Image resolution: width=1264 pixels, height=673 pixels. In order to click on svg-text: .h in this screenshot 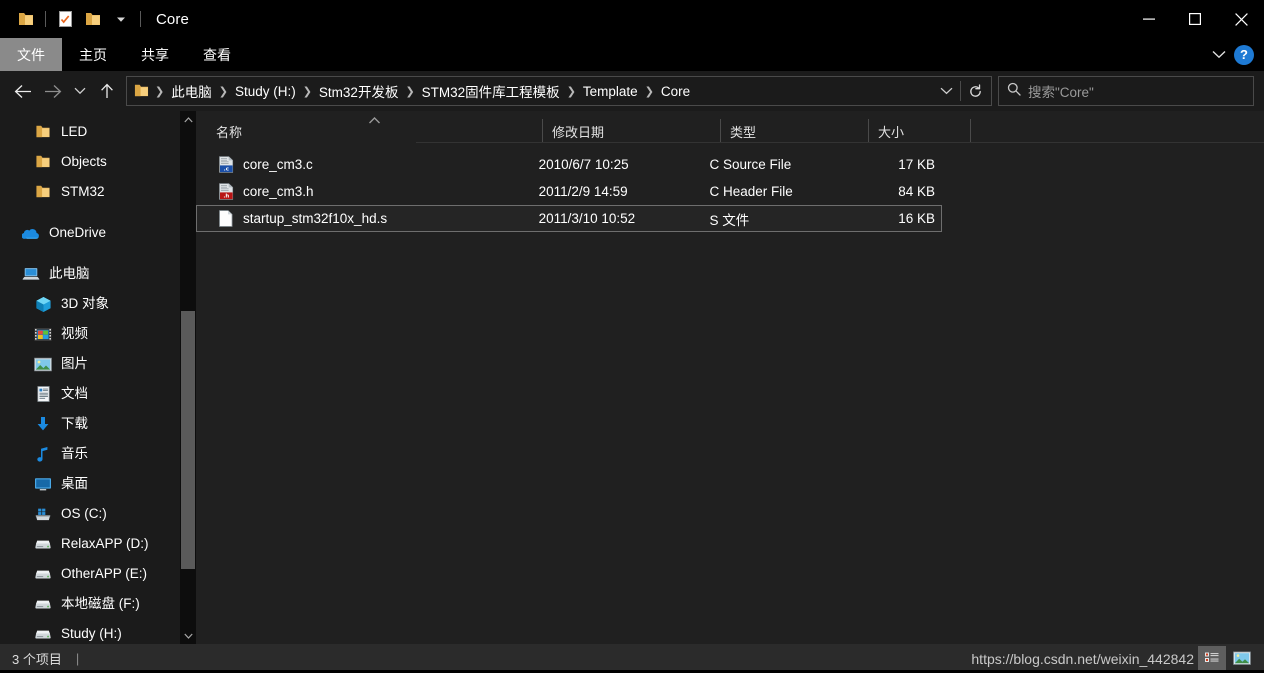, I will do `click(226, 197)`.